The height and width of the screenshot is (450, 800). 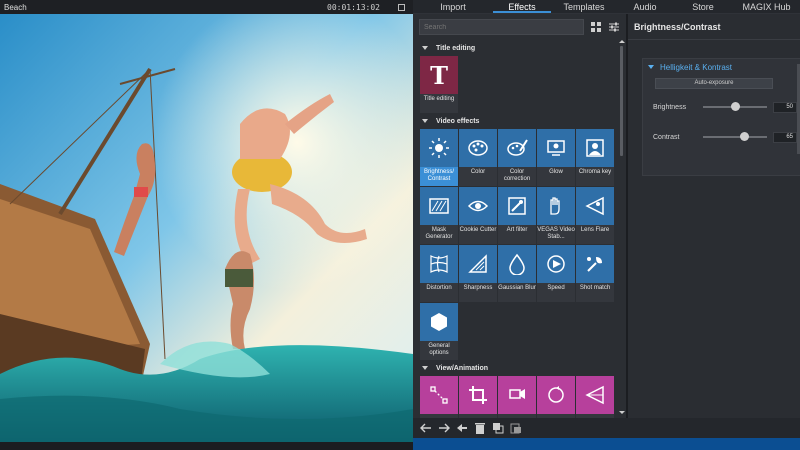 What do you see at coordinates (206, 446) in the screenshot?
I see `preview-footer` at bounding box center [206, 446].